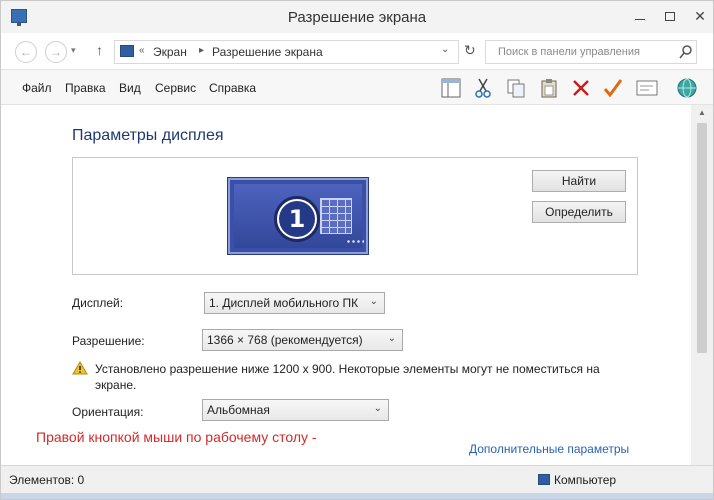 The width and height of the screenshot is (714, 500). What do you see at coordinates (98, 303) in the screenshot?
I see `display-label: Дисплей:` at bounding box center [98, 303].